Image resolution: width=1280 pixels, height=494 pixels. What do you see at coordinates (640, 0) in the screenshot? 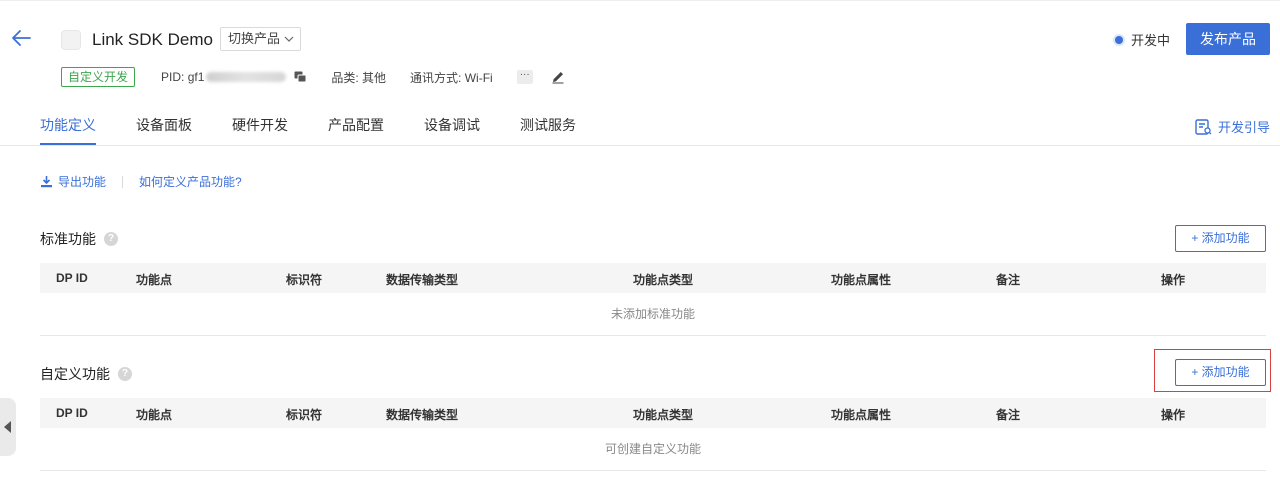
I see `top-border` at bounding box center [640, 0].